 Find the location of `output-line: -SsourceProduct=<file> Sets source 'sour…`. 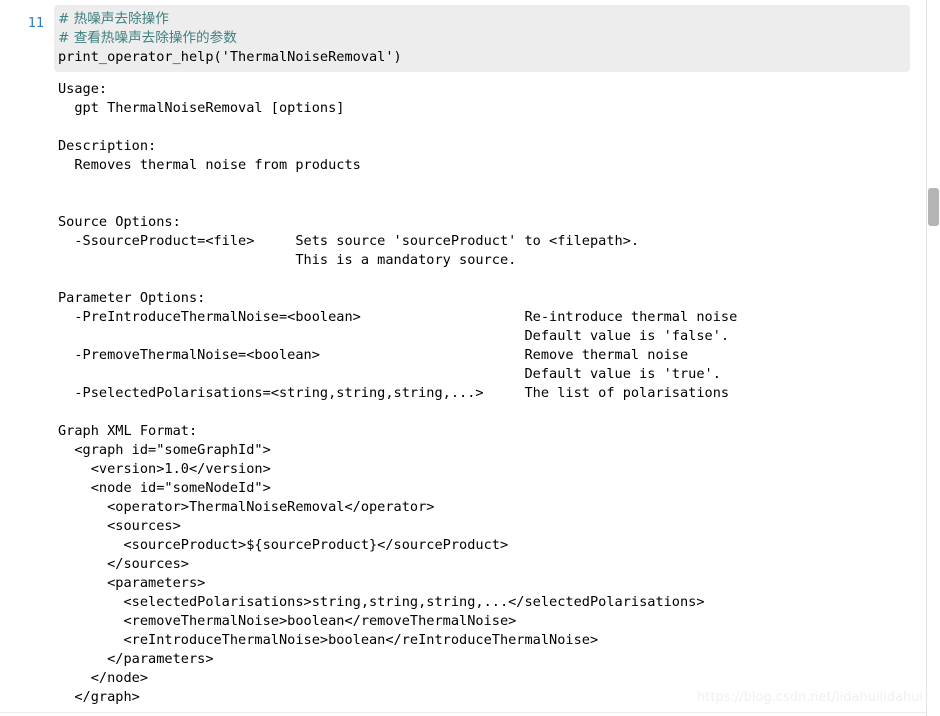

output-line: -SsourceProduct=<file> Sets source 'sour… is located at coordinates (349, 241).